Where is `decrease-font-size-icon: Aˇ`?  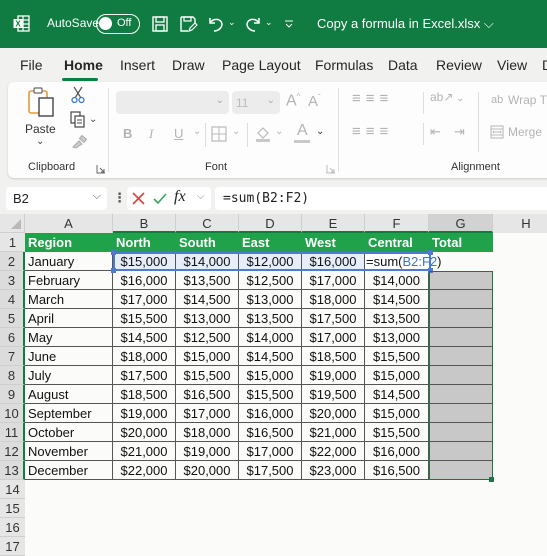
decrease-font-size-icon: Aˇ is located at coordinates (314, 101).